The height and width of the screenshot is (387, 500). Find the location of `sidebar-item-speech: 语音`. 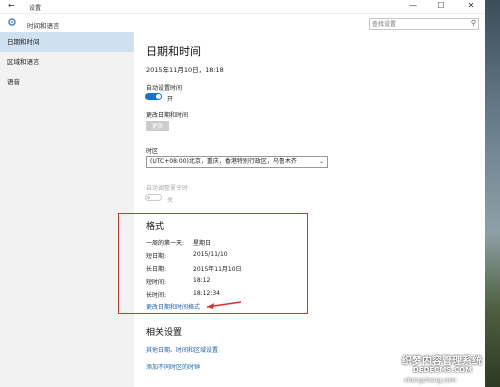

sidebar-item-speech: 语音 is located at coordinates (67, 82).